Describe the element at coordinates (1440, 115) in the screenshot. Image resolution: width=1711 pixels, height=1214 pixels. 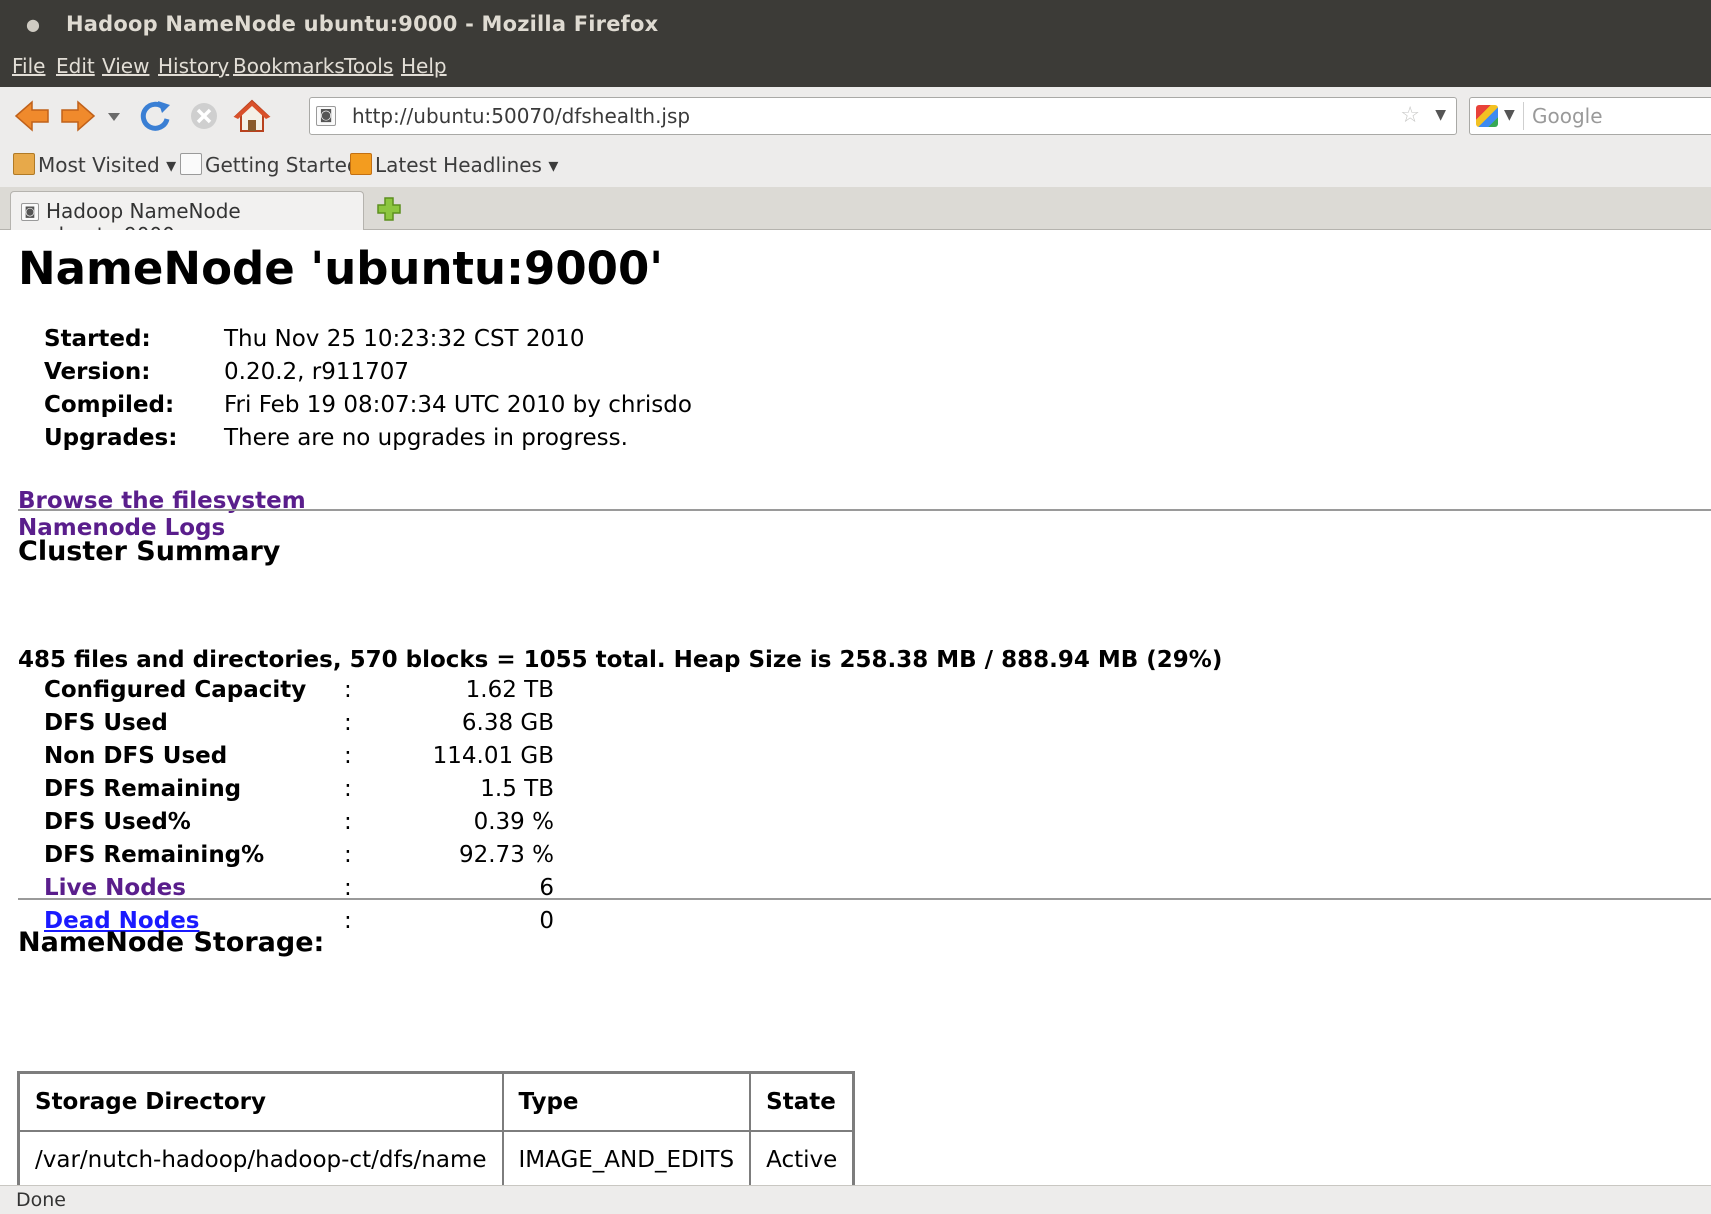
I see `url-dropdown-icon: ▼` at that location.